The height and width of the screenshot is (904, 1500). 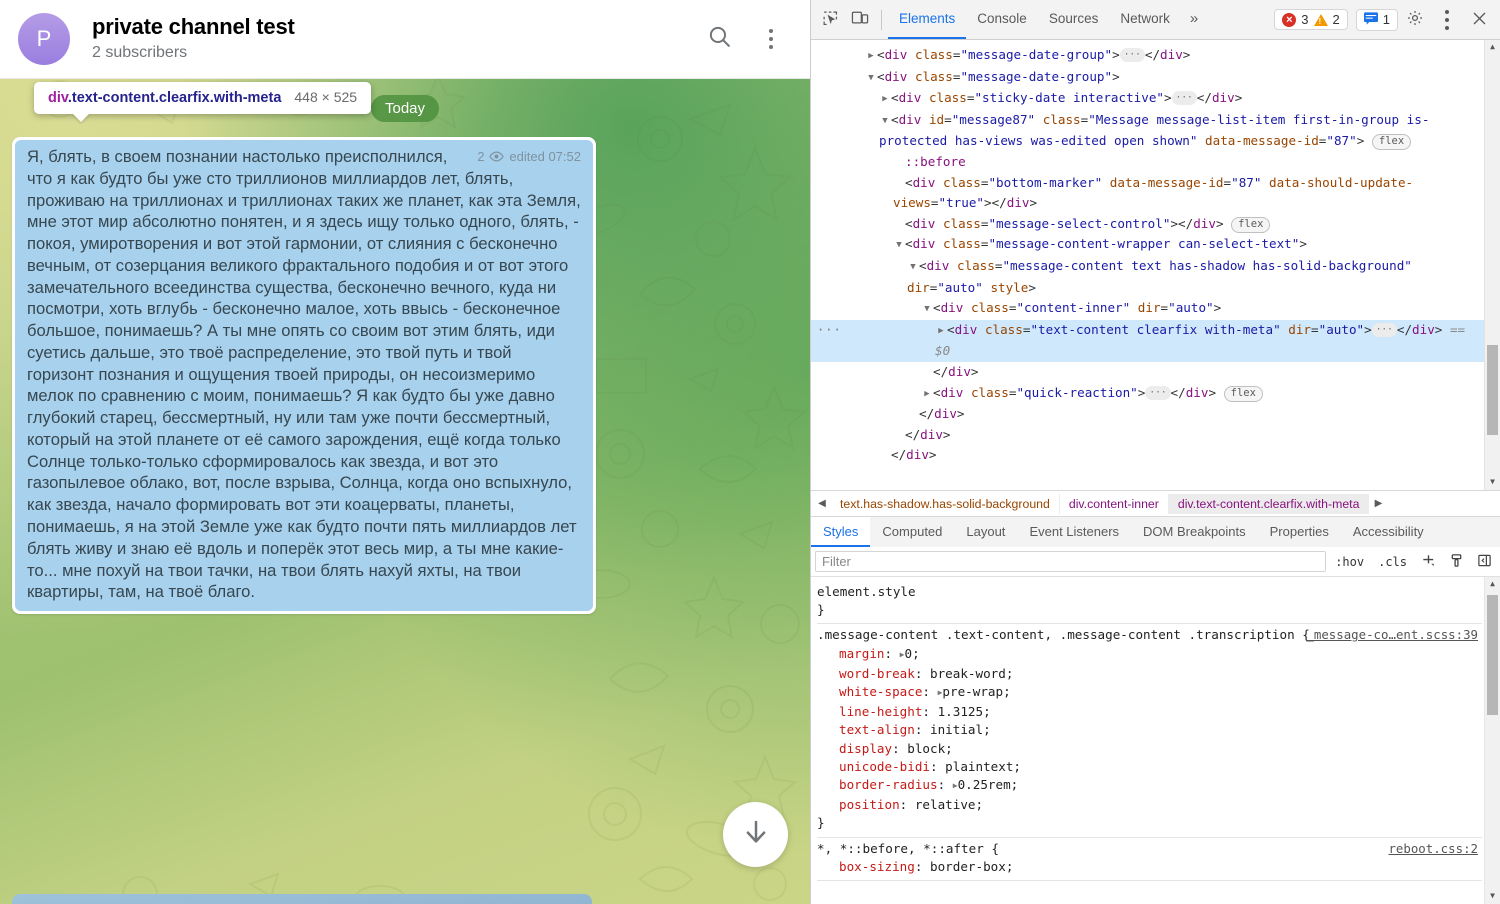 What do you see at coordinates (1349, 562) in the screenshot?
I see `hov-toggle: :hov` at bounding box center [1349, 562].